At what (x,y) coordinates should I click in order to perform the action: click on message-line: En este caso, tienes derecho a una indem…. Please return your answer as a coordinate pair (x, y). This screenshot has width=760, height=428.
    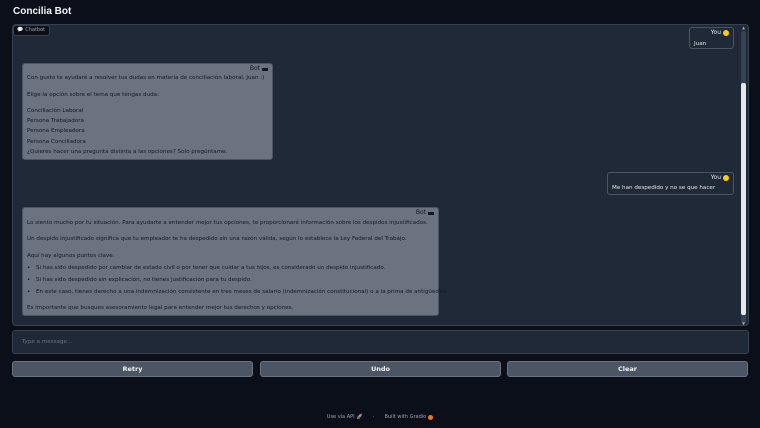
    Looking at the image, I should click on (242, 292).